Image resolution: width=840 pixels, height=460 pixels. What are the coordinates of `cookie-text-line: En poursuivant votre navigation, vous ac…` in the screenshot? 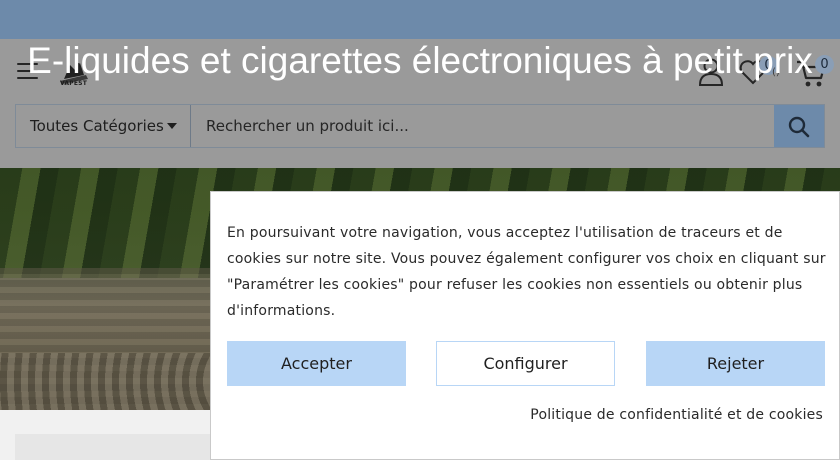 It's located at (505, 233).